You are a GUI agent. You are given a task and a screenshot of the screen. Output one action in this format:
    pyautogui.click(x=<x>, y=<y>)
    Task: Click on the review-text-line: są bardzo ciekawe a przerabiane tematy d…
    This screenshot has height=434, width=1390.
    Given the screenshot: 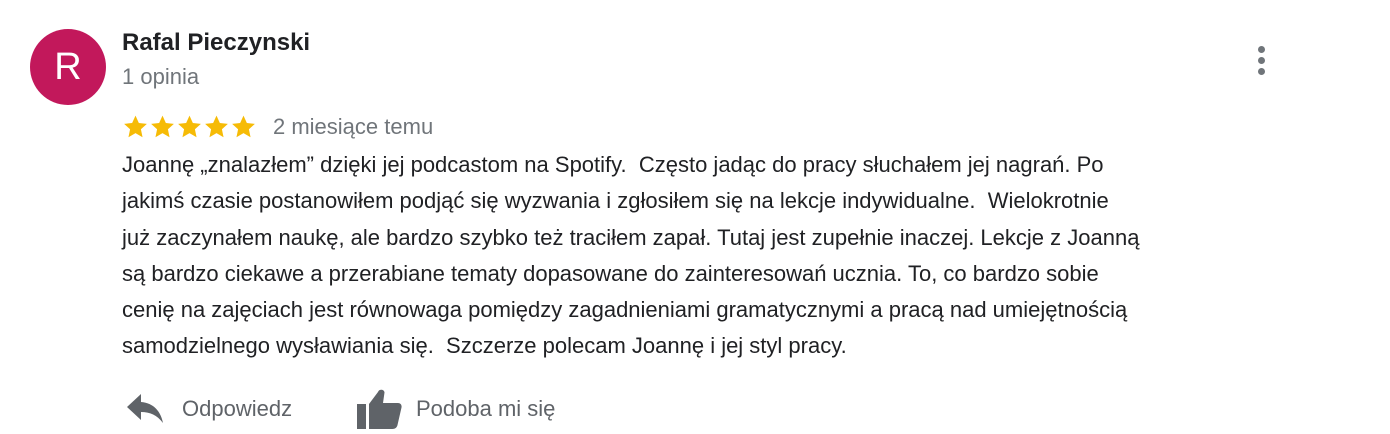 What is the action you would take?
    pyautogui.click(x=610, y=273)
    